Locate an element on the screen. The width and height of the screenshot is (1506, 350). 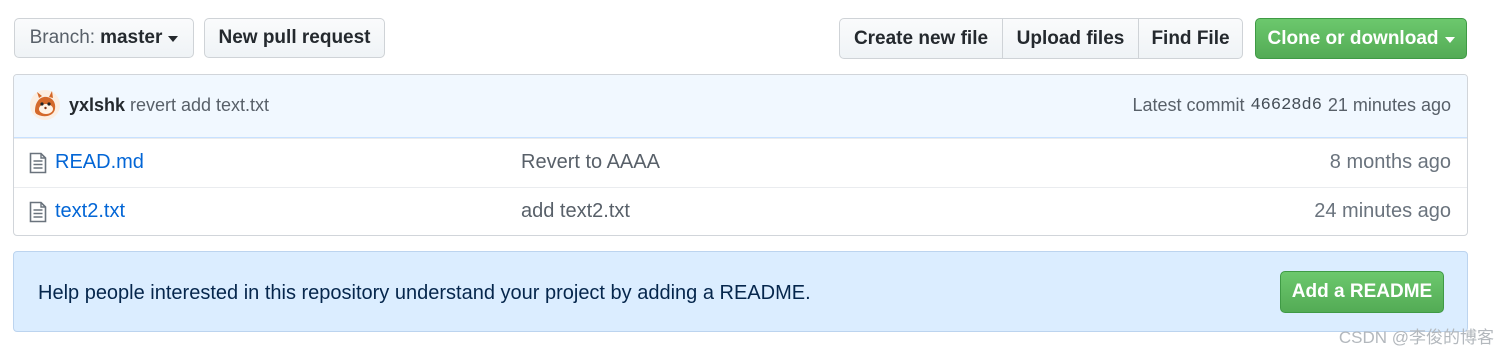
file-row: READ.md Revert to AAAA 8 months ago is located at coordinates (740, 162).